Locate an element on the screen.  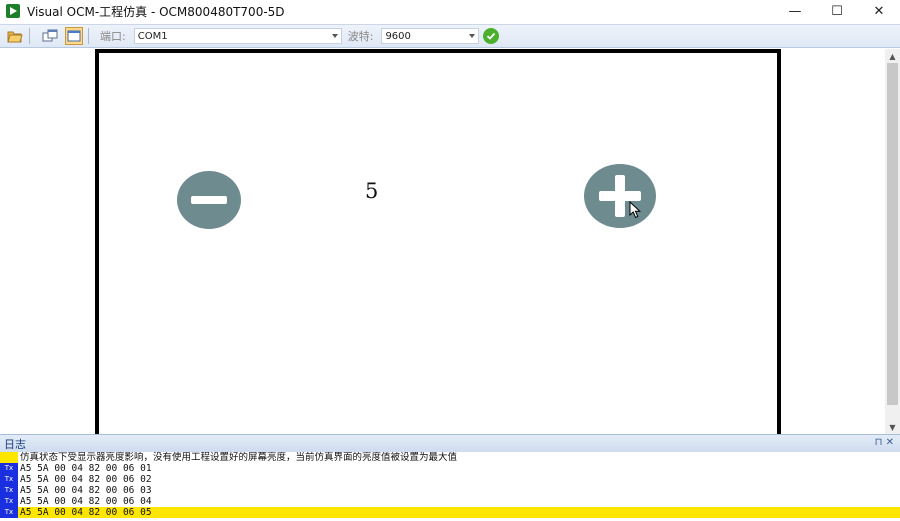
port-select: COM1 is located at coordinates (237, 36).